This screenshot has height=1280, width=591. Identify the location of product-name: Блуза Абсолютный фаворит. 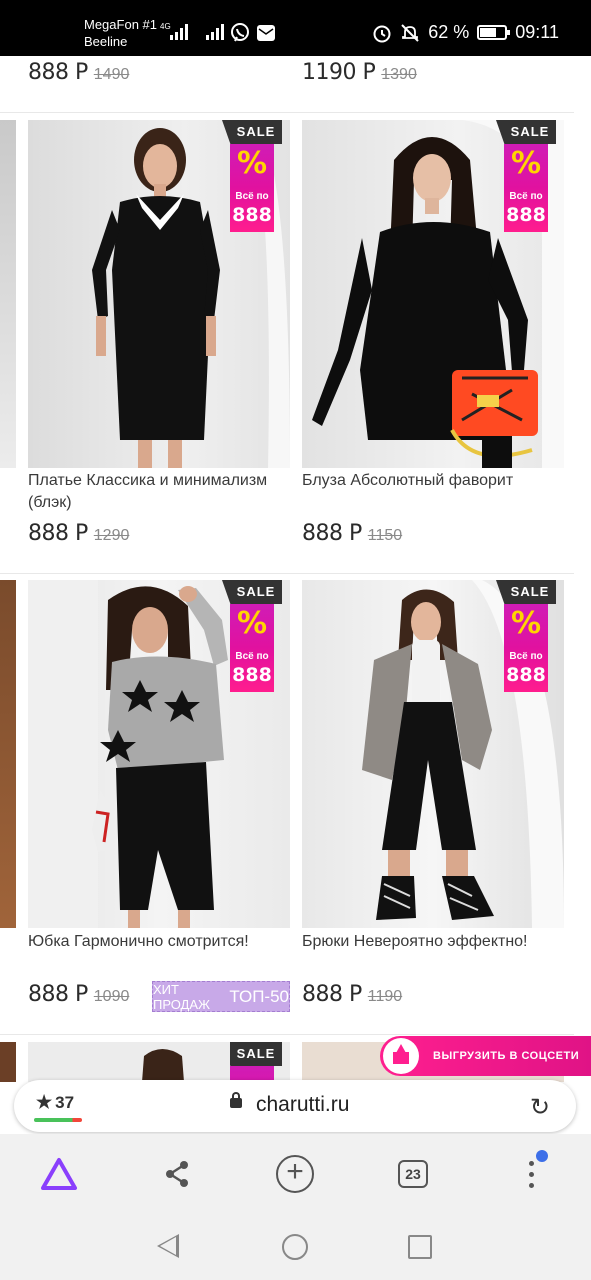
(433, 481).